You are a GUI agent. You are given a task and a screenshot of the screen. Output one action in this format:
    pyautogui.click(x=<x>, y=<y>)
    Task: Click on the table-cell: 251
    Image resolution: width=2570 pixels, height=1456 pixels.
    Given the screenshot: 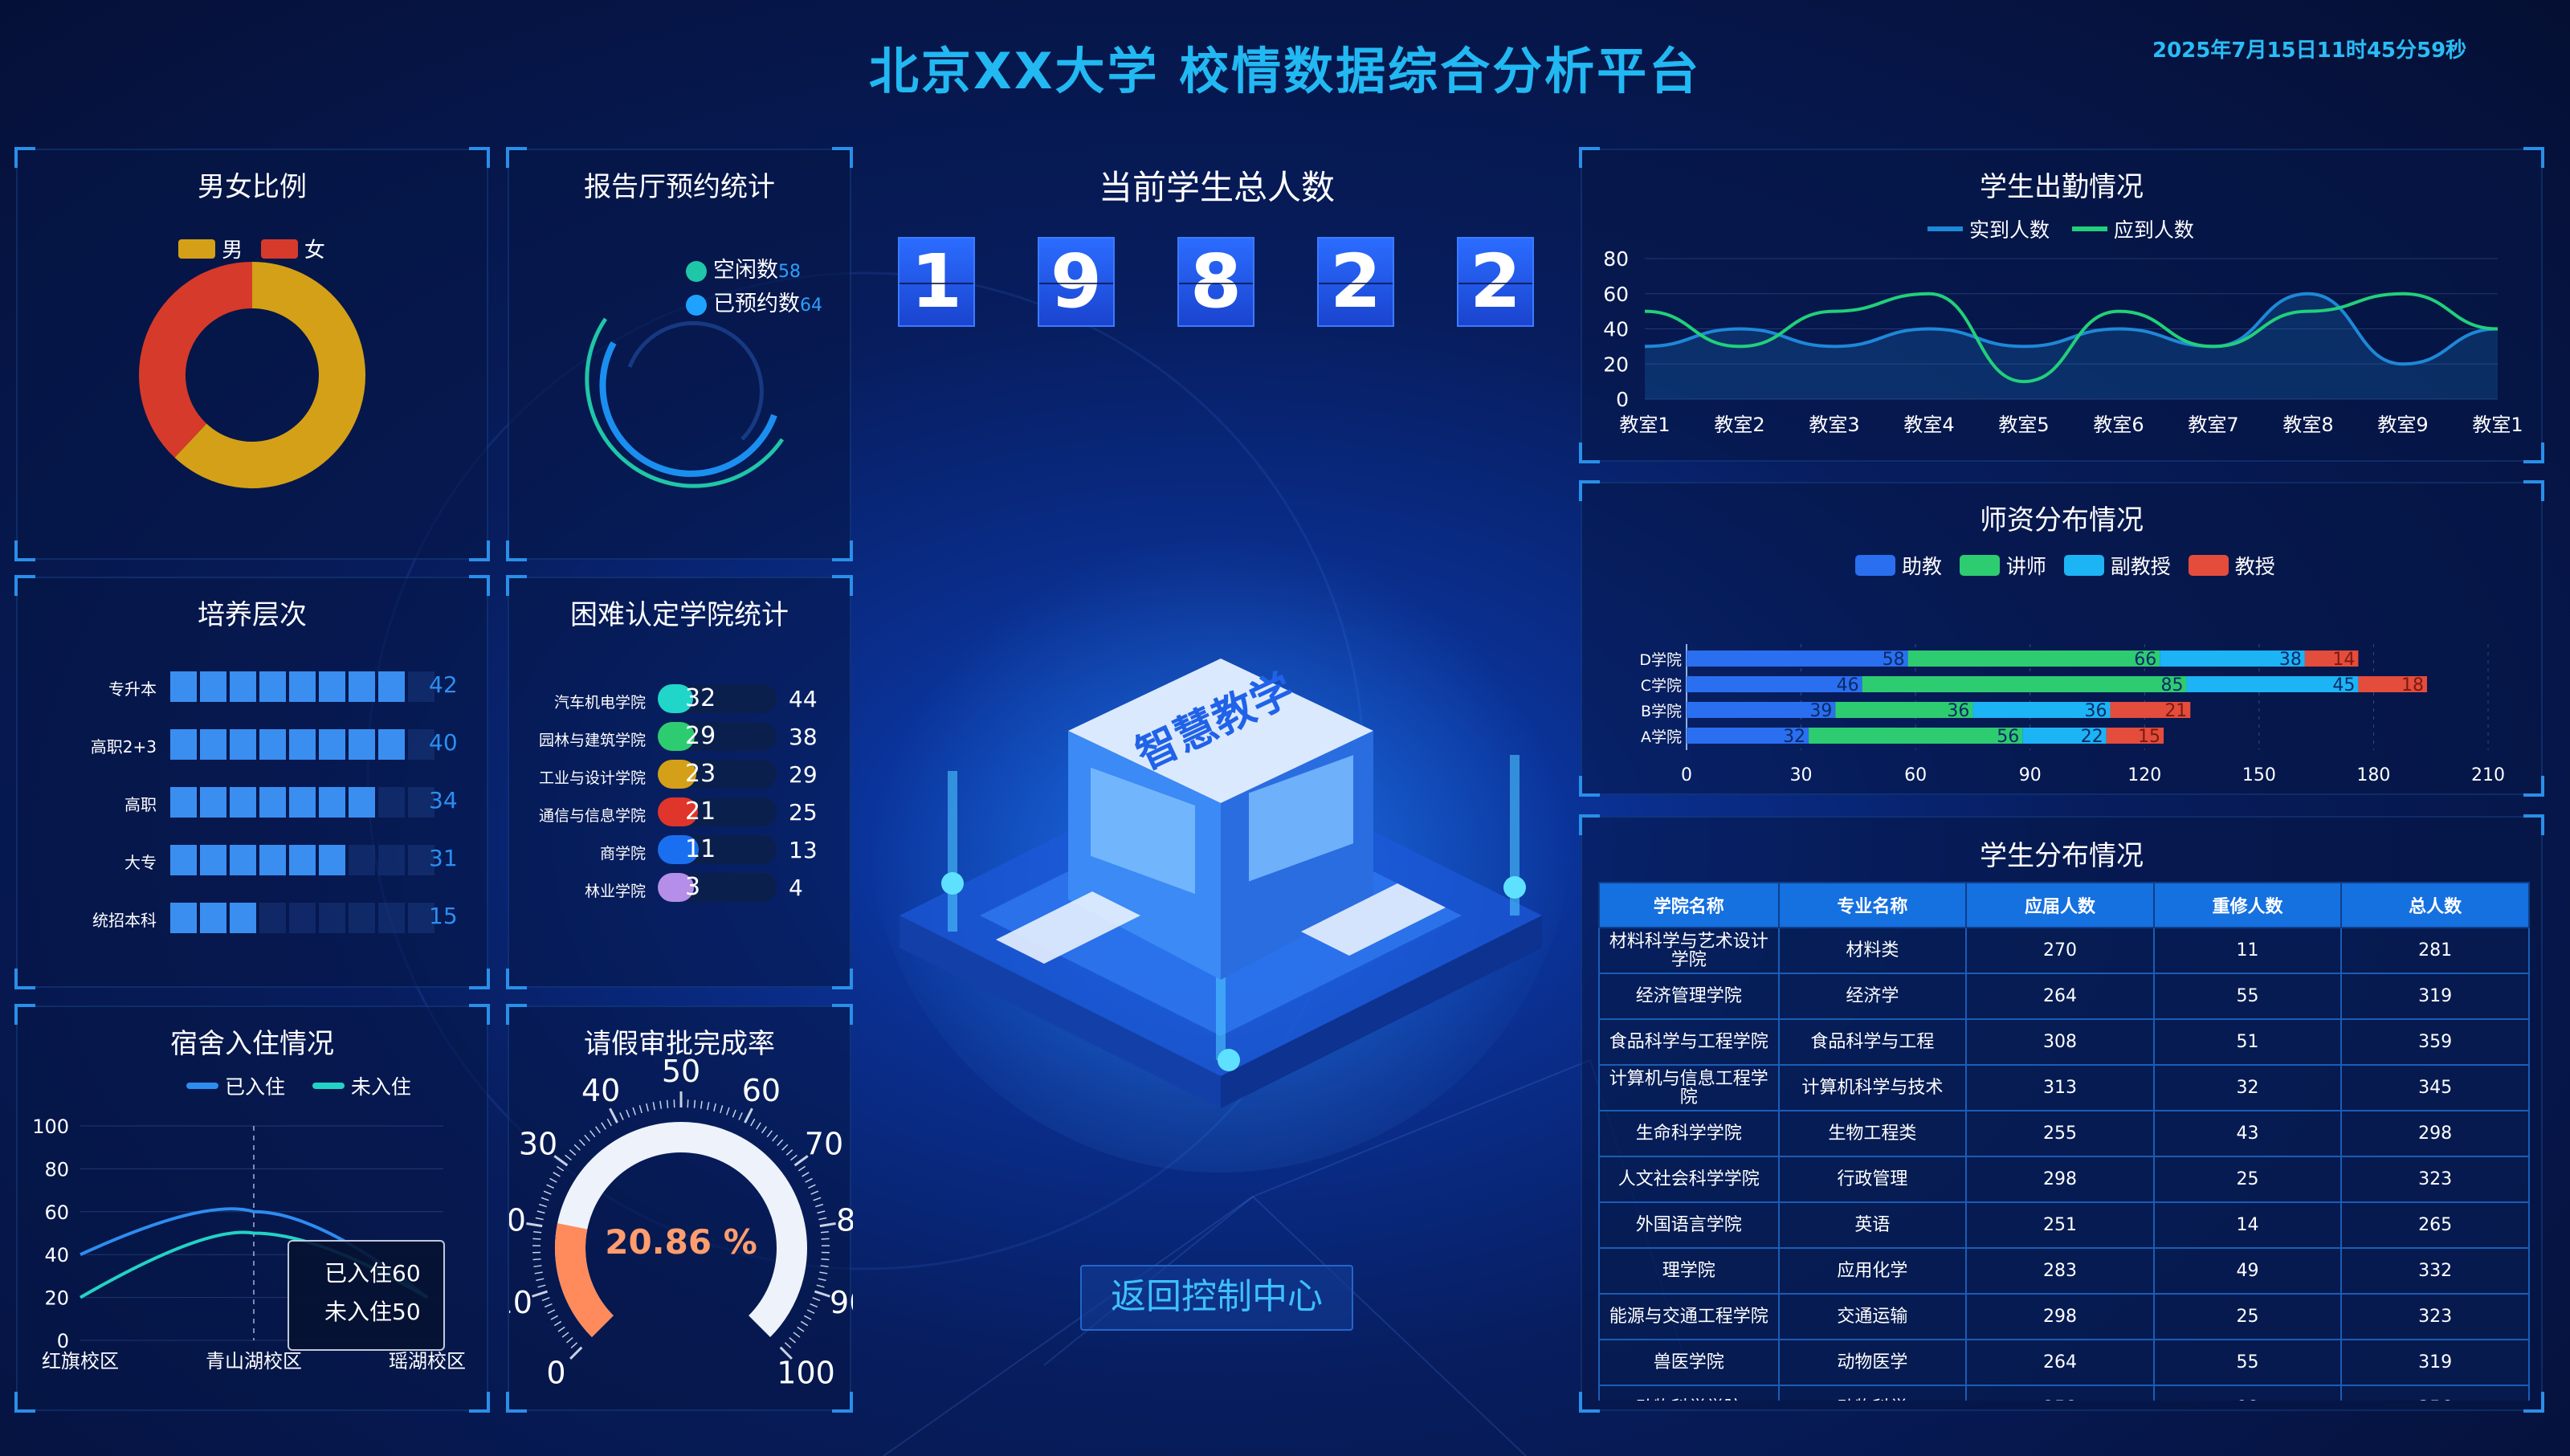 What is the action you would take?
    pyautogui.click(x=2060, y=1225)
    